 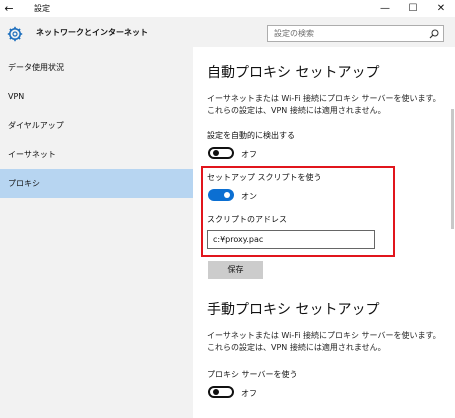 I want to click on auto-detect-toggle, so click(x=221, y=153).